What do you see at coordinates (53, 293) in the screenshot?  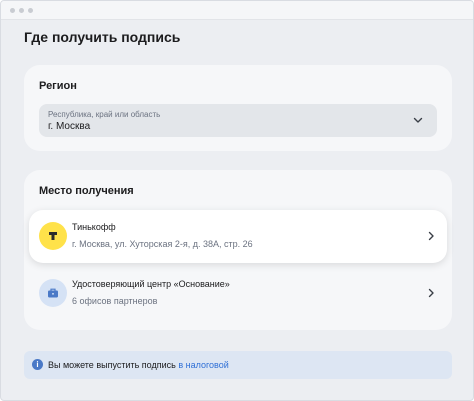 I see `briefcase-icon` at bounding box center [53, 293].